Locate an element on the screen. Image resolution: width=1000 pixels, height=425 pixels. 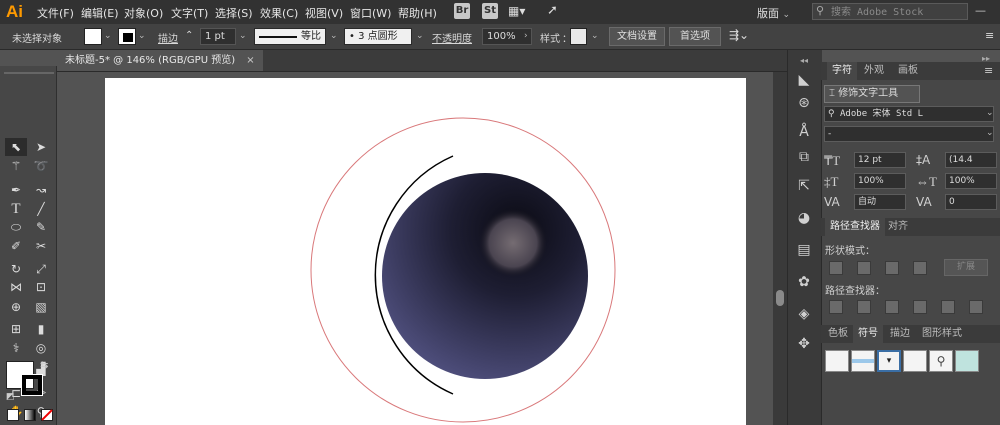
menu-window: 窗口(W) is located at coordinates (370, 13).